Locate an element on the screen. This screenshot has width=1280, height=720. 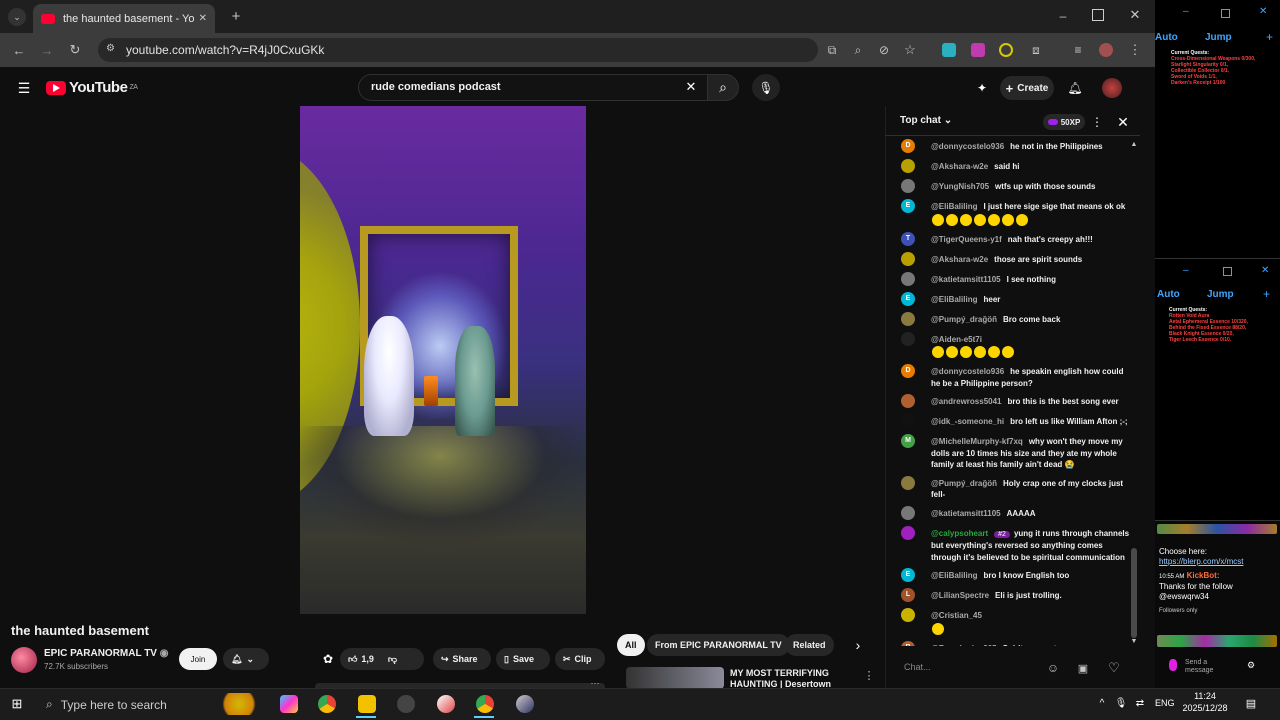
ai-sparkle-icon: ✦ is located at coordinates (982, 88).